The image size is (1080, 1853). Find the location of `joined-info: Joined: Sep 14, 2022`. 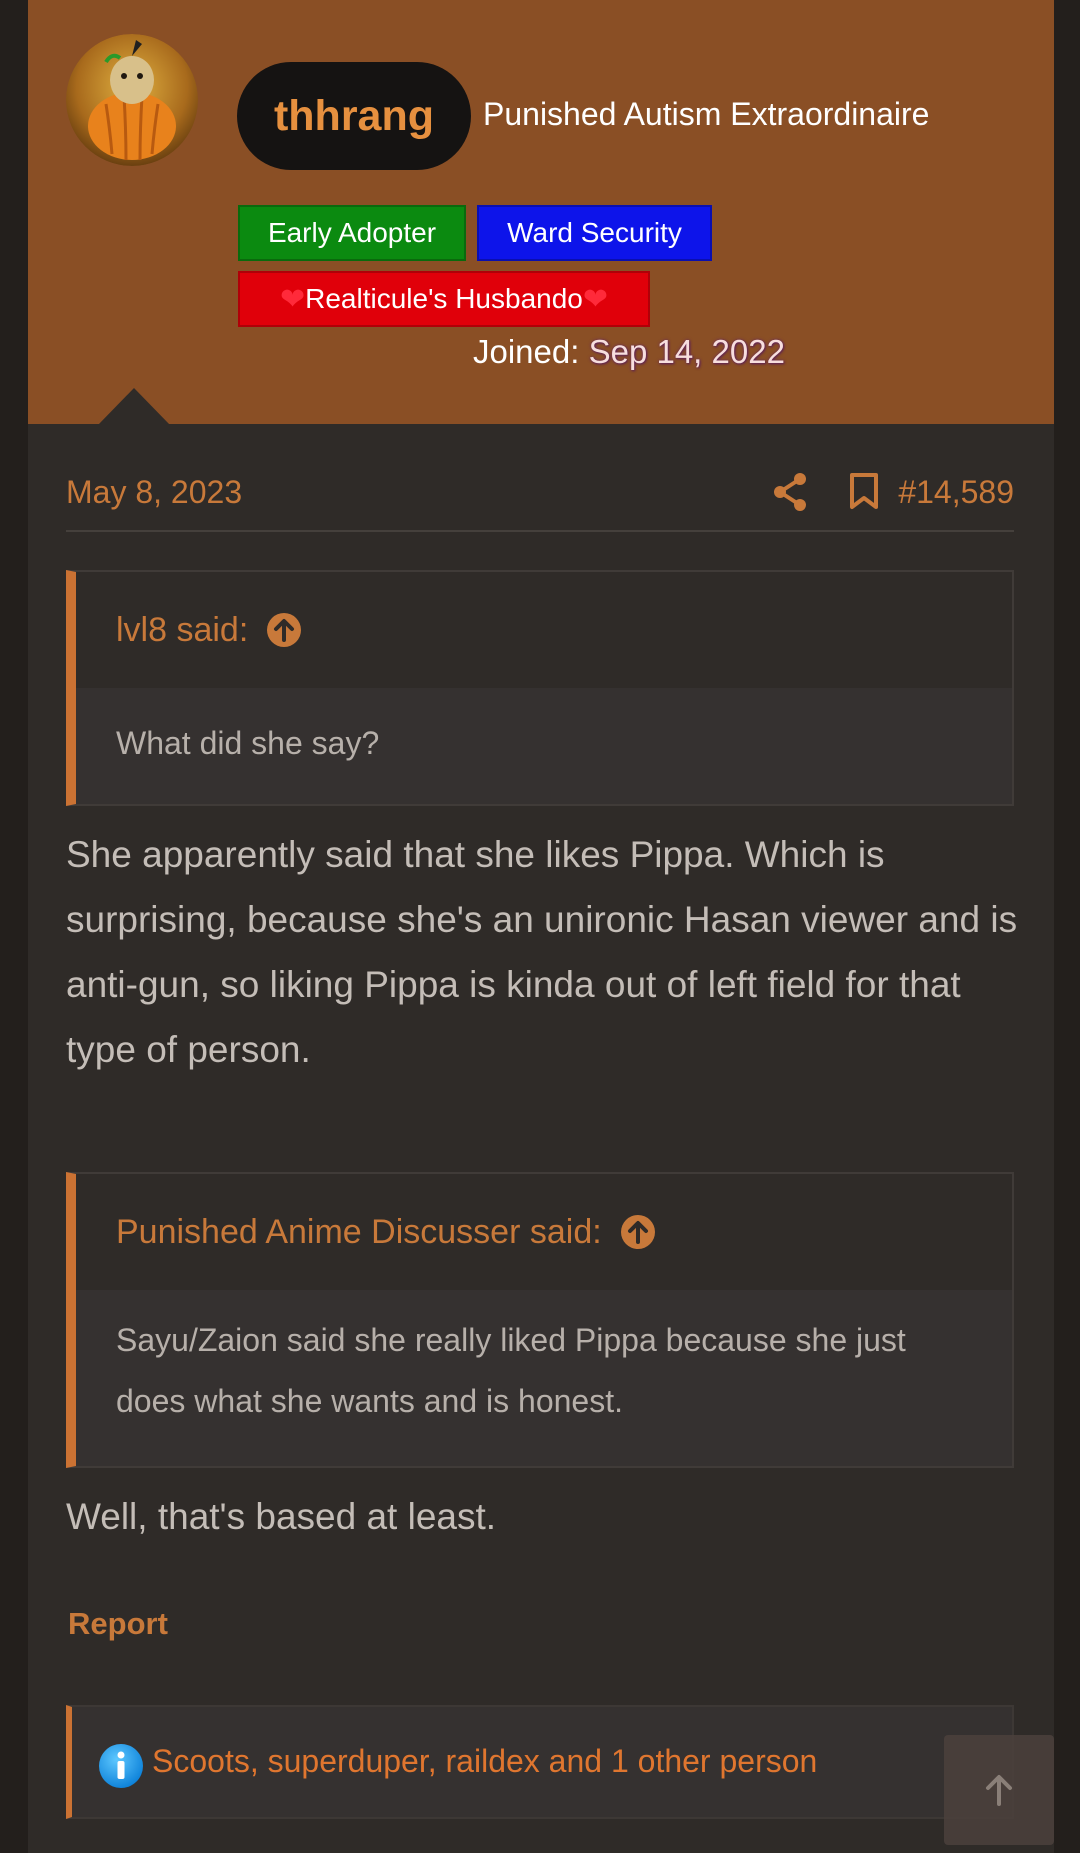

joined-info: Joined: Sep 14, 2022 is located at coordinates (629, 352).